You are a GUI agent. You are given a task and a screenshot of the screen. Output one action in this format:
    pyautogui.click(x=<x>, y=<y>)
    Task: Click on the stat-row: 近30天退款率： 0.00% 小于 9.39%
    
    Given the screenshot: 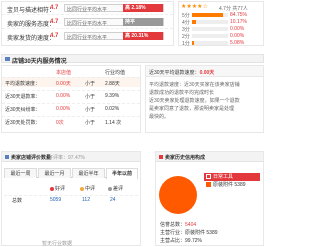 What is the action you would take?
    pyautogui.click(x=71, y=95)
    